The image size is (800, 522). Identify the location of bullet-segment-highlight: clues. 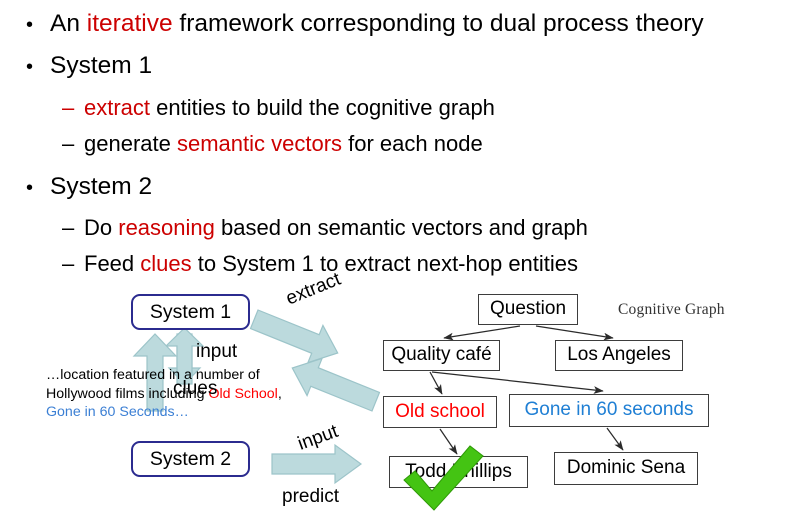
(166, 263).